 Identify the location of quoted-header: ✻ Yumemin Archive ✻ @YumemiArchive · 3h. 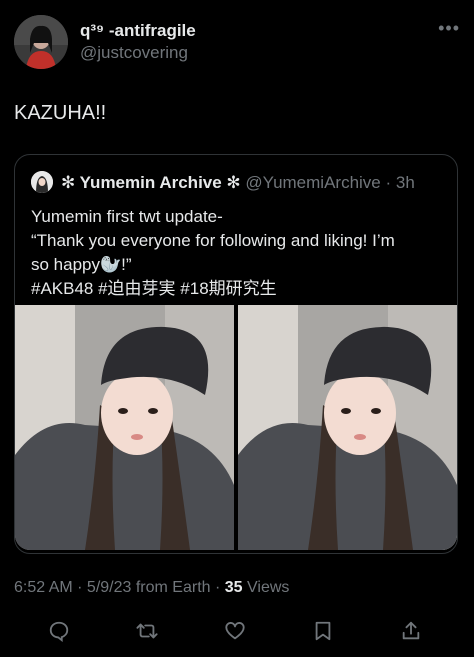
(253, 183).